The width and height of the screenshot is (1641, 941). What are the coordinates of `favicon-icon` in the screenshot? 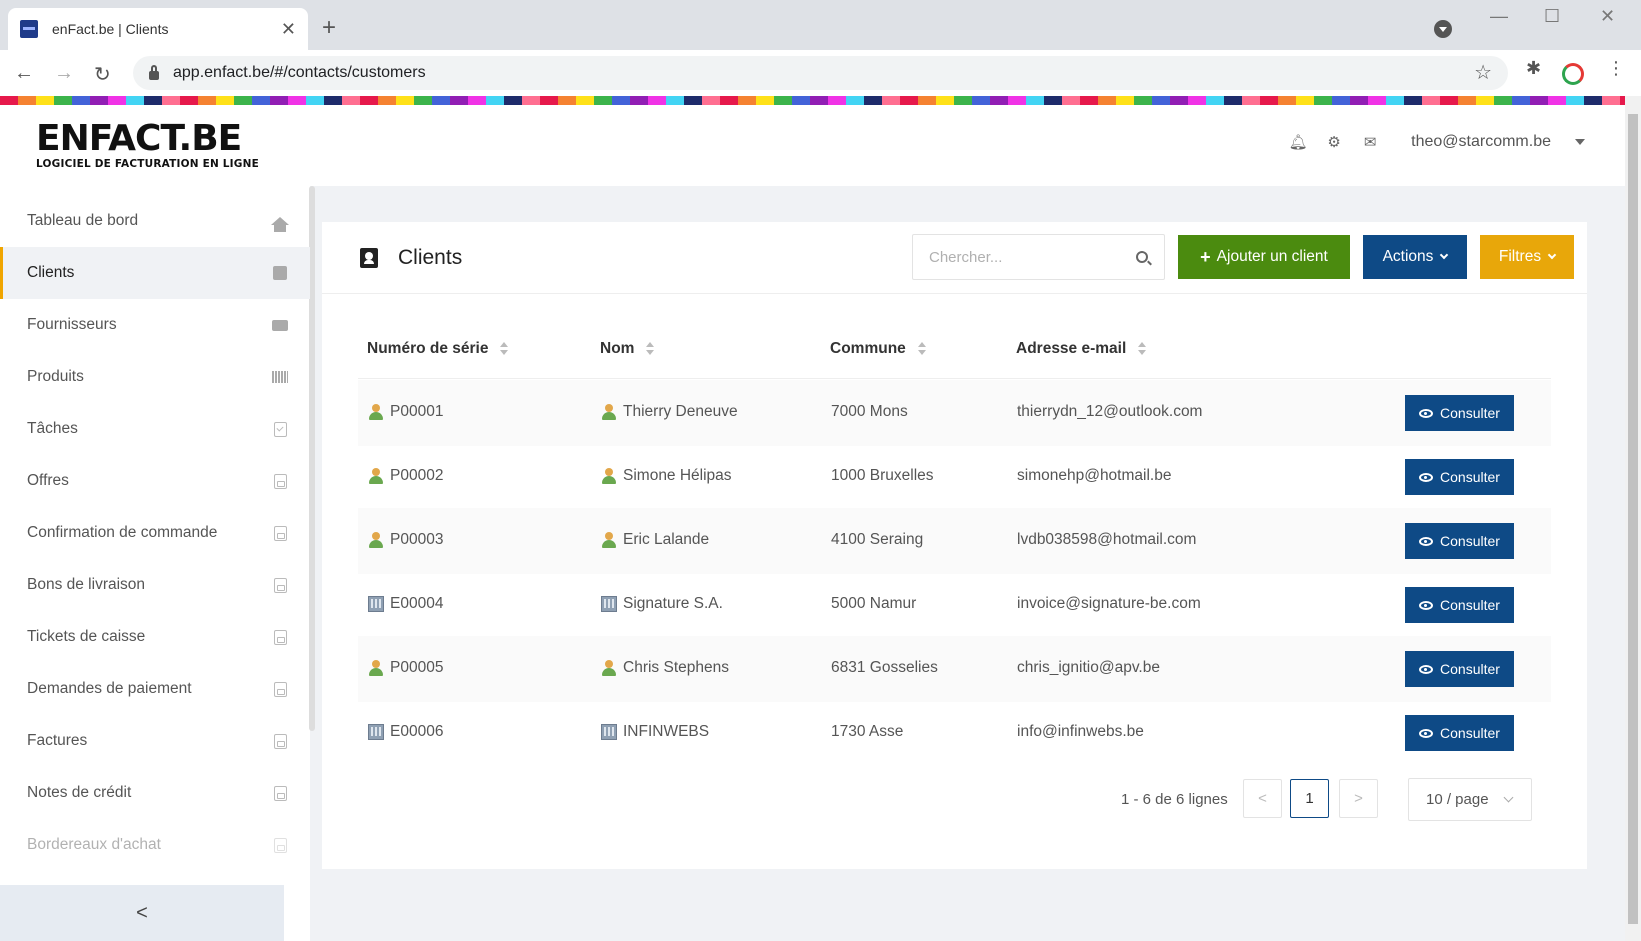 It's located at (29, 29).